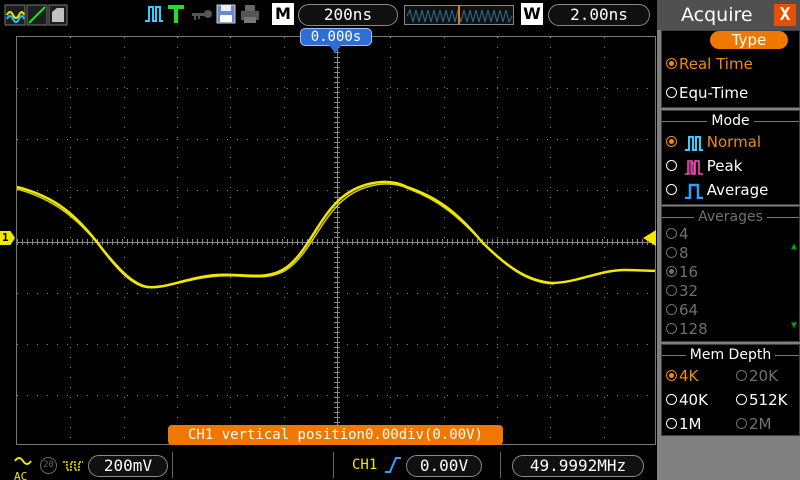  What do you see at coordinates (176, 14) in the screenshot?
I see `trigger-status-icon` at bounding box center [176, 14].